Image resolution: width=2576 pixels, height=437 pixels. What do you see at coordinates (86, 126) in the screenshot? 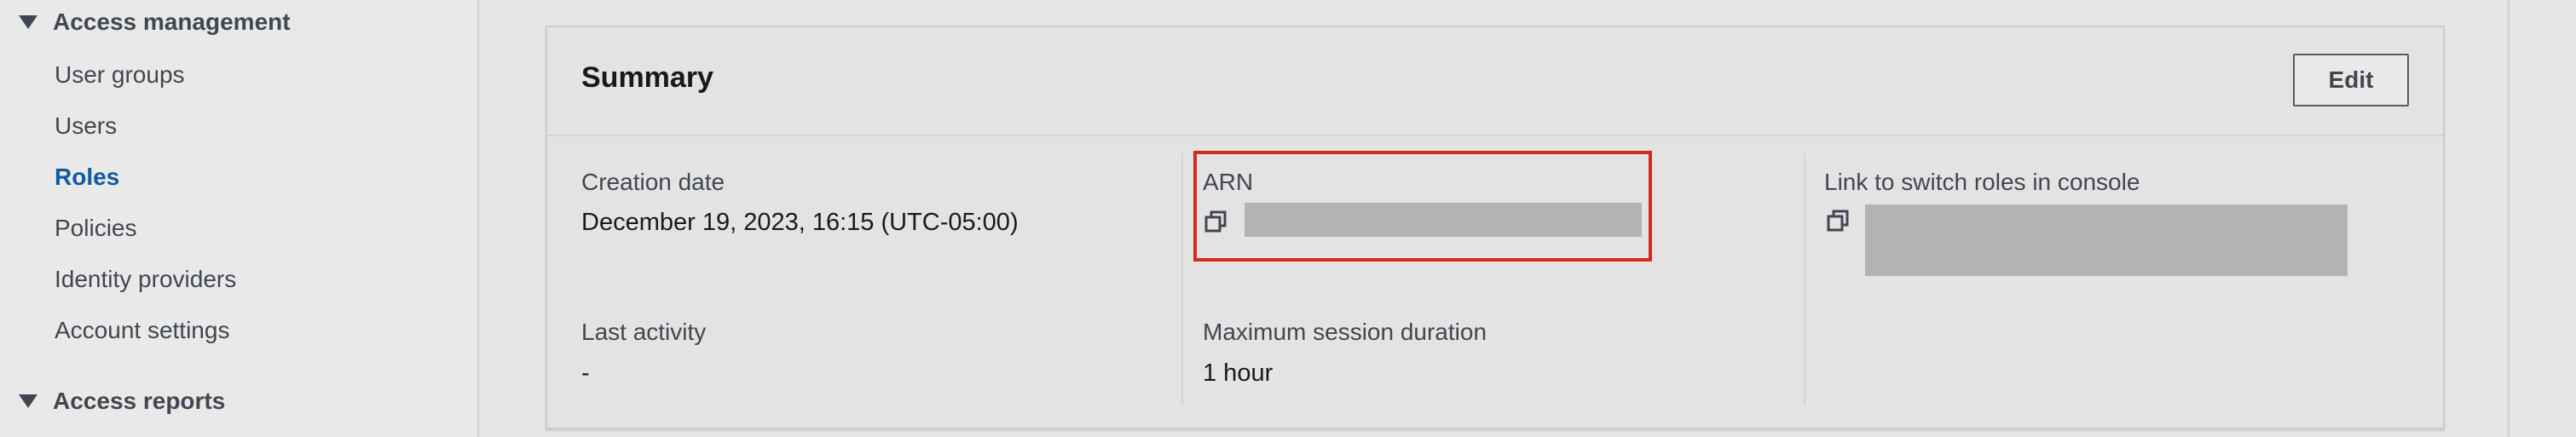
I see `sidebar-item-users: Users` at bounding box center [86, 126].